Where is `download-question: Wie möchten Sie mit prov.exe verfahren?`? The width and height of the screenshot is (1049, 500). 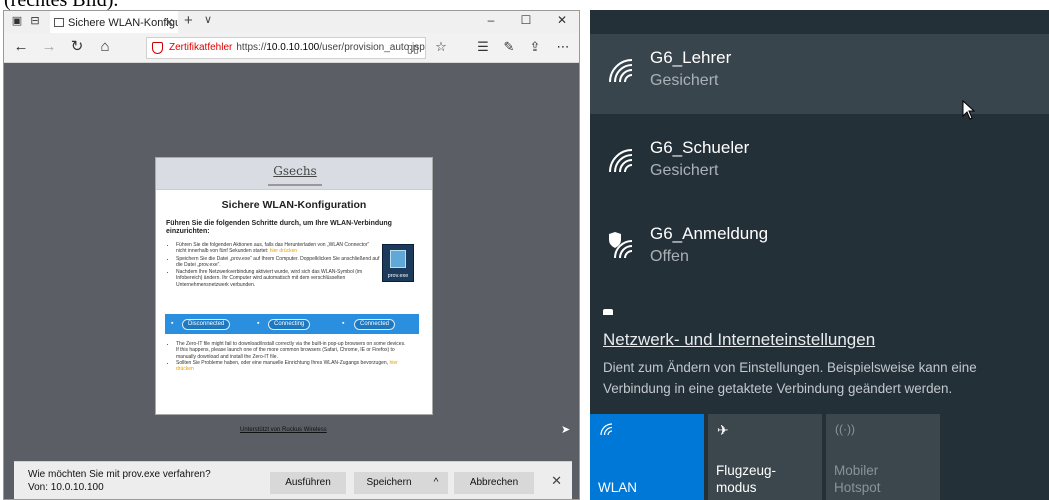
download-question: Wie möchten Sie mit prov.exe verfahren? is located at coordinates (119, 474).